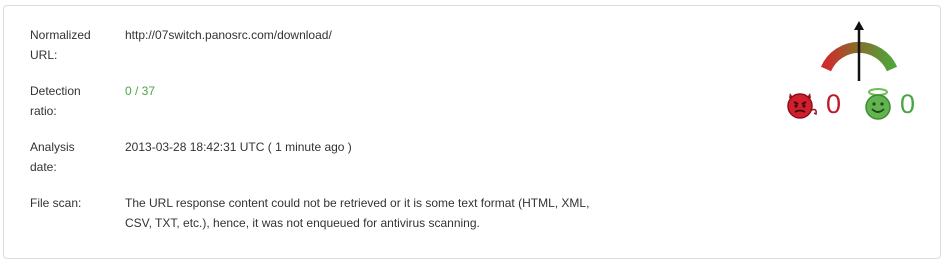  What do you see at coordinates (70, 45) in the screenshot?
I see `normalized-url-label: Normalized URL:` at bounding box center [70, 45].